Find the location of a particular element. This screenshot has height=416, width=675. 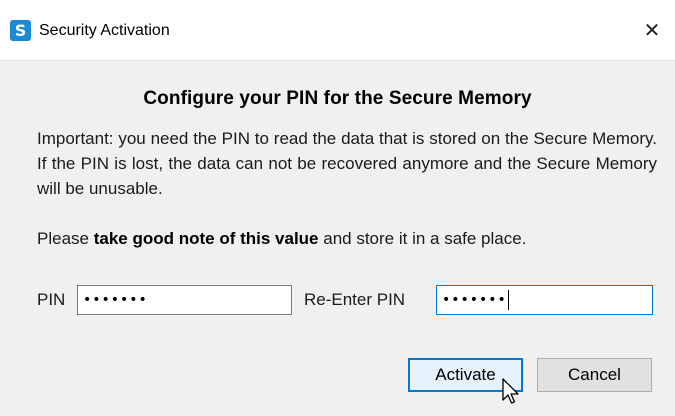

note-suffix: and store it in a safe place. is located at coordinates (422, 238).